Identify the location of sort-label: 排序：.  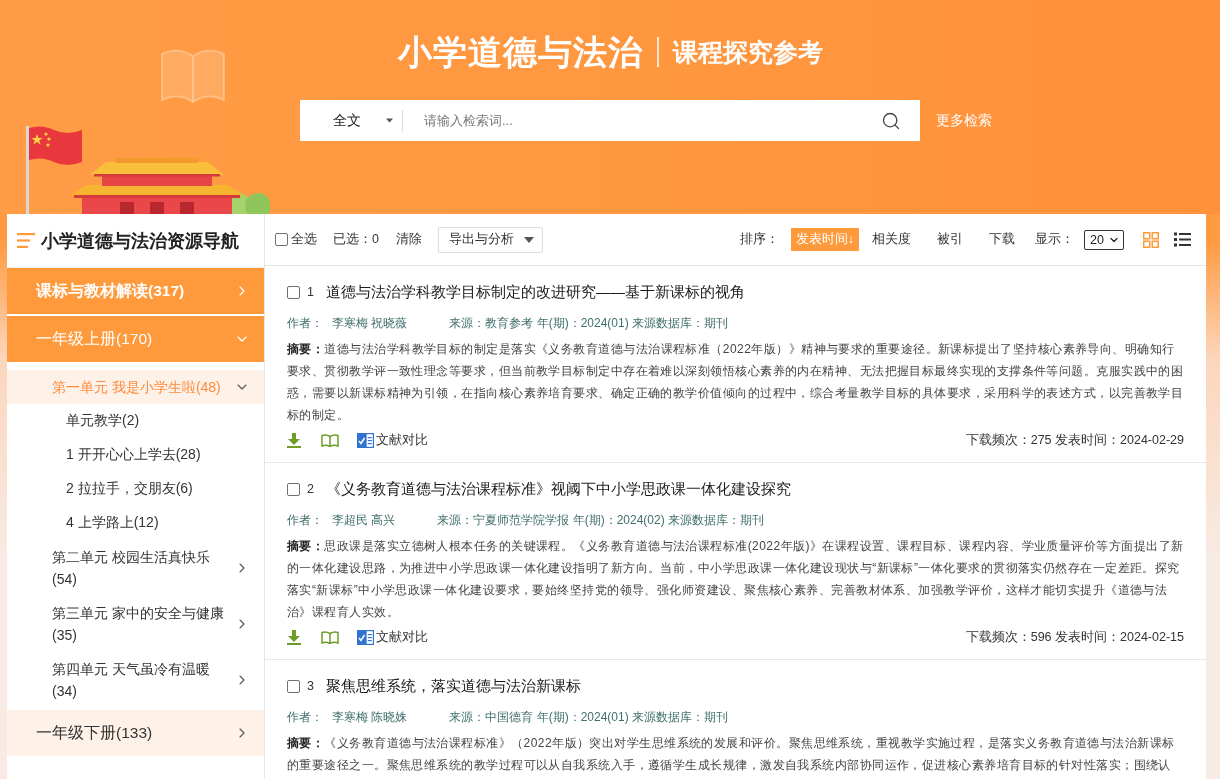
(759, 239).